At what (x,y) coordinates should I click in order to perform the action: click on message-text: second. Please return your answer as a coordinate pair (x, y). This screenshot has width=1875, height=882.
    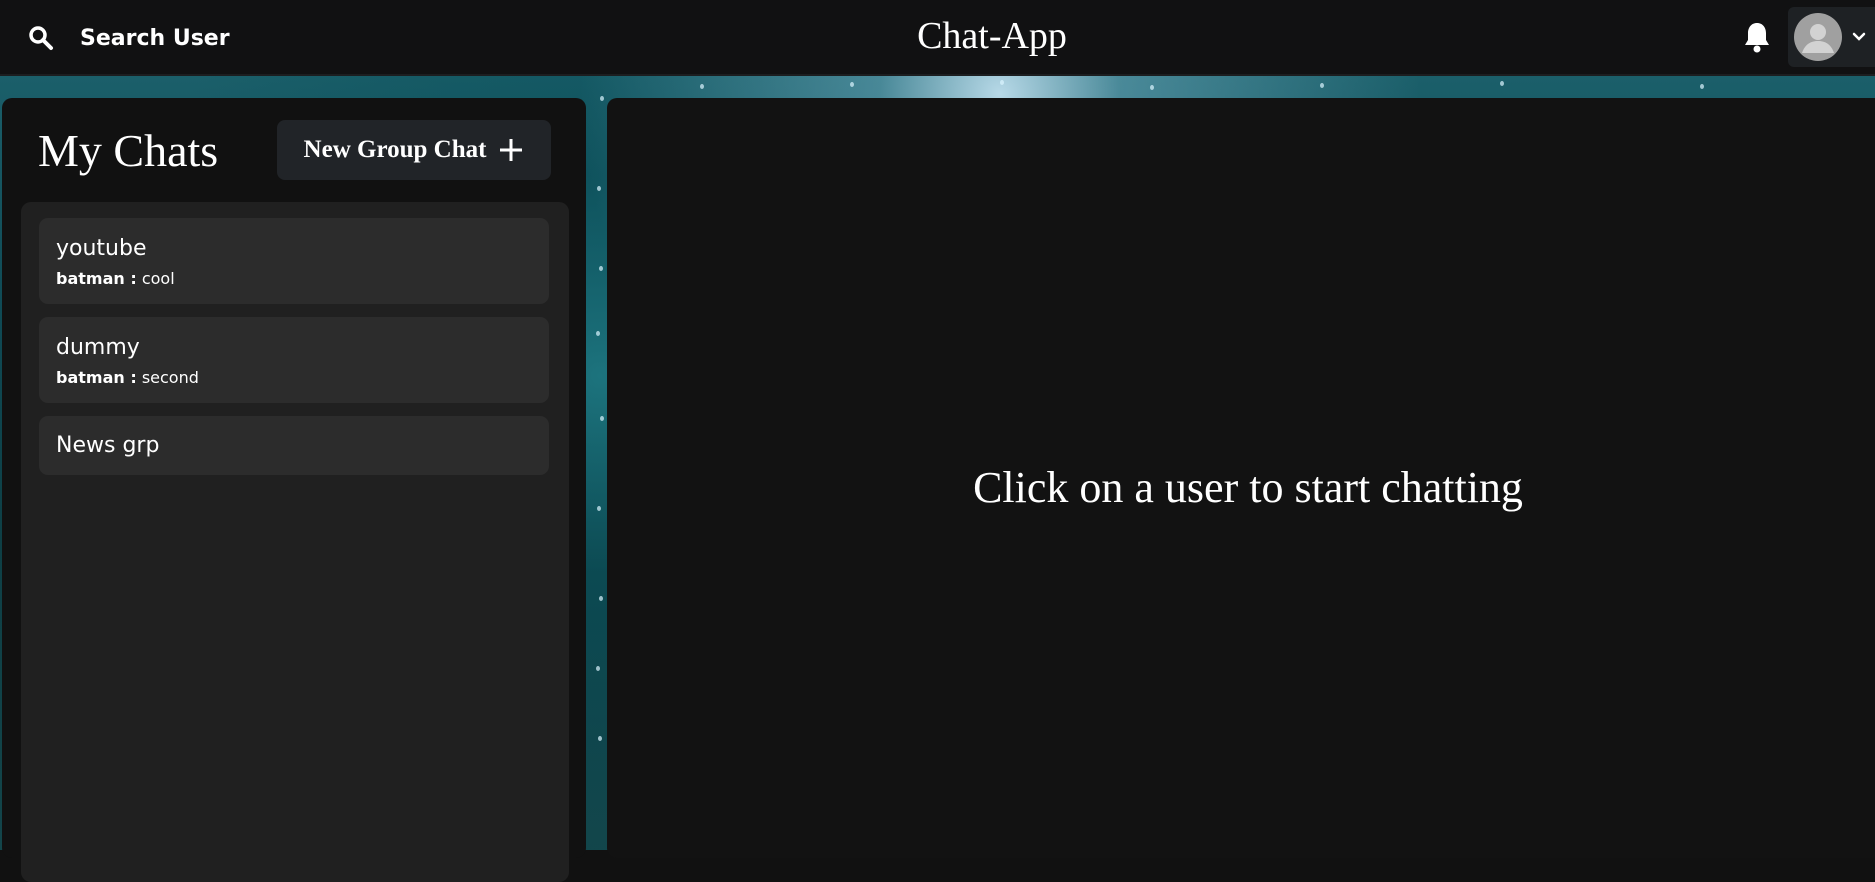
    Looking at the image, I should click on (170, 377).